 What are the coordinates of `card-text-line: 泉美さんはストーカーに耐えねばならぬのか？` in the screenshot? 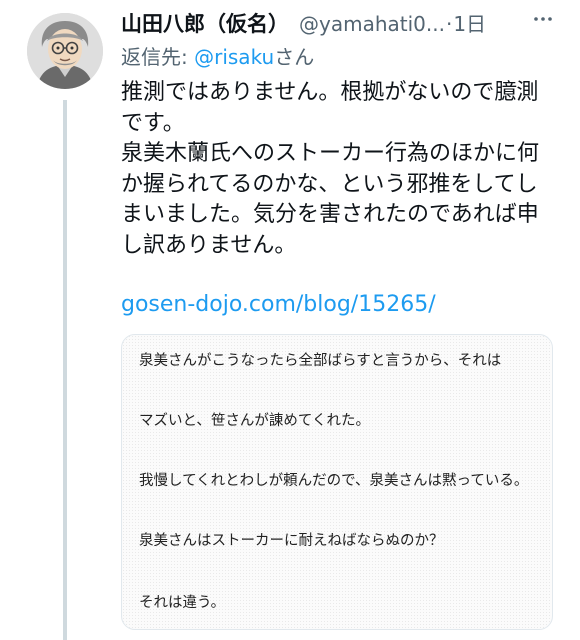 It's located at (291, 541).